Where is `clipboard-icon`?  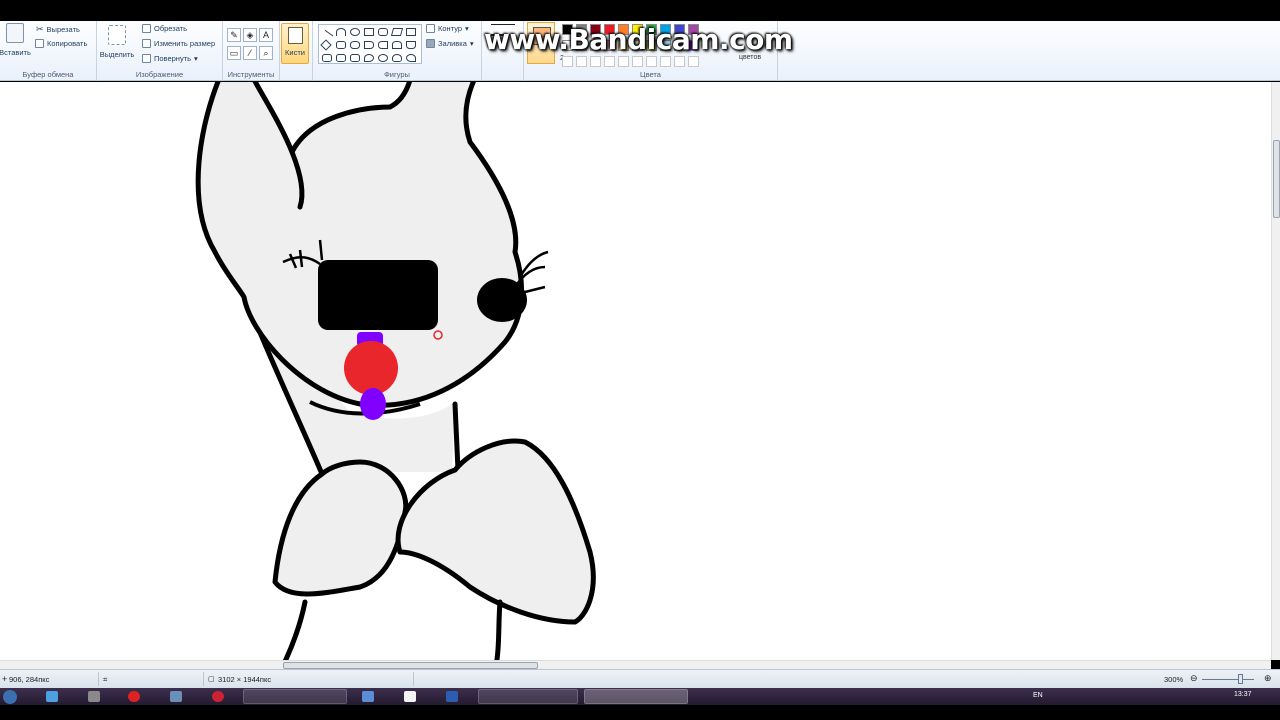 clipboard-icon is located at coordinates (15, 33).